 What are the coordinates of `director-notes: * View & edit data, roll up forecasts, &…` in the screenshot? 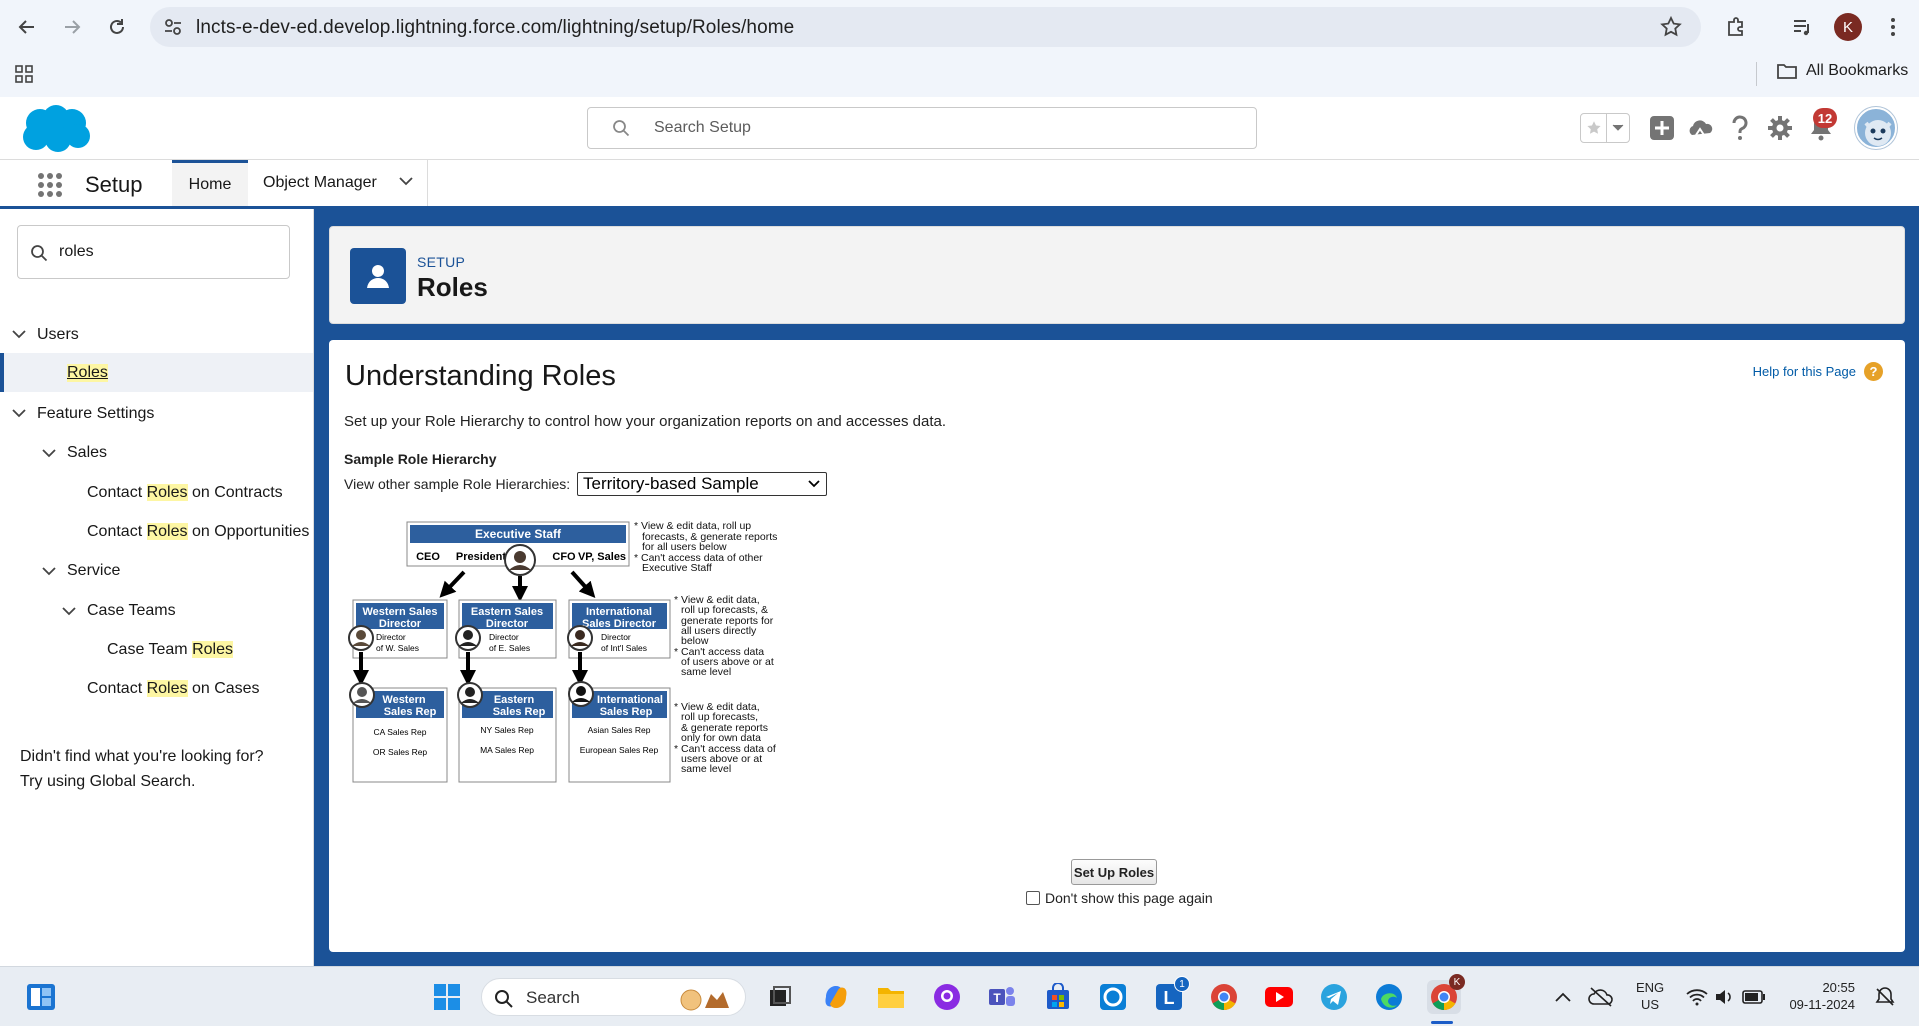 It's located at (724, 636).